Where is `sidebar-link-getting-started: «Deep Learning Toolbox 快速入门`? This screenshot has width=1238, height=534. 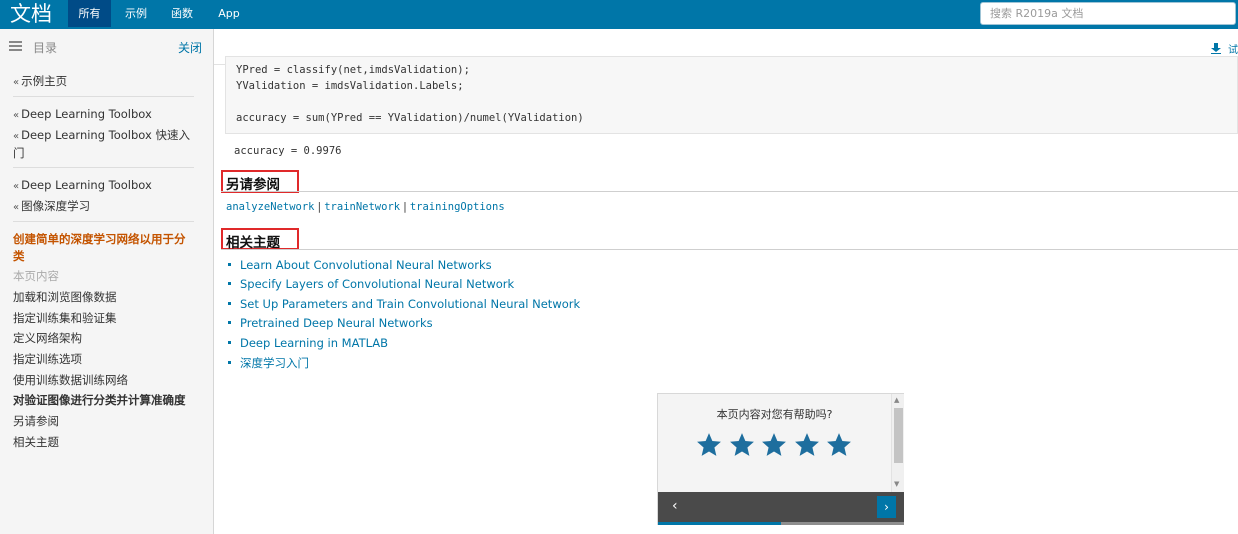
sidebar-link-getting-started: «Deep Learning Toolbox 快速入门 is located at coordinates (103, 144).